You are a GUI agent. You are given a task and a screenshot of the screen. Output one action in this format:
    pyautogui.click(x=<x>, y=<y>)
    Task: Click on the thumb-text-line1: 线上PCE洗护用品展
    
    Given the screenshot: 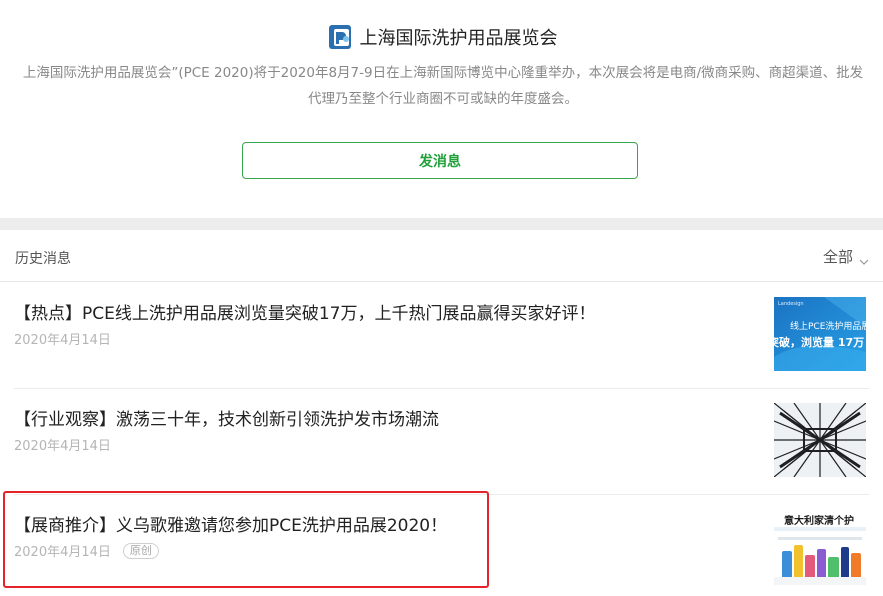 What is the action you would take?
    pyautogui.click(x=828, y=327)
    